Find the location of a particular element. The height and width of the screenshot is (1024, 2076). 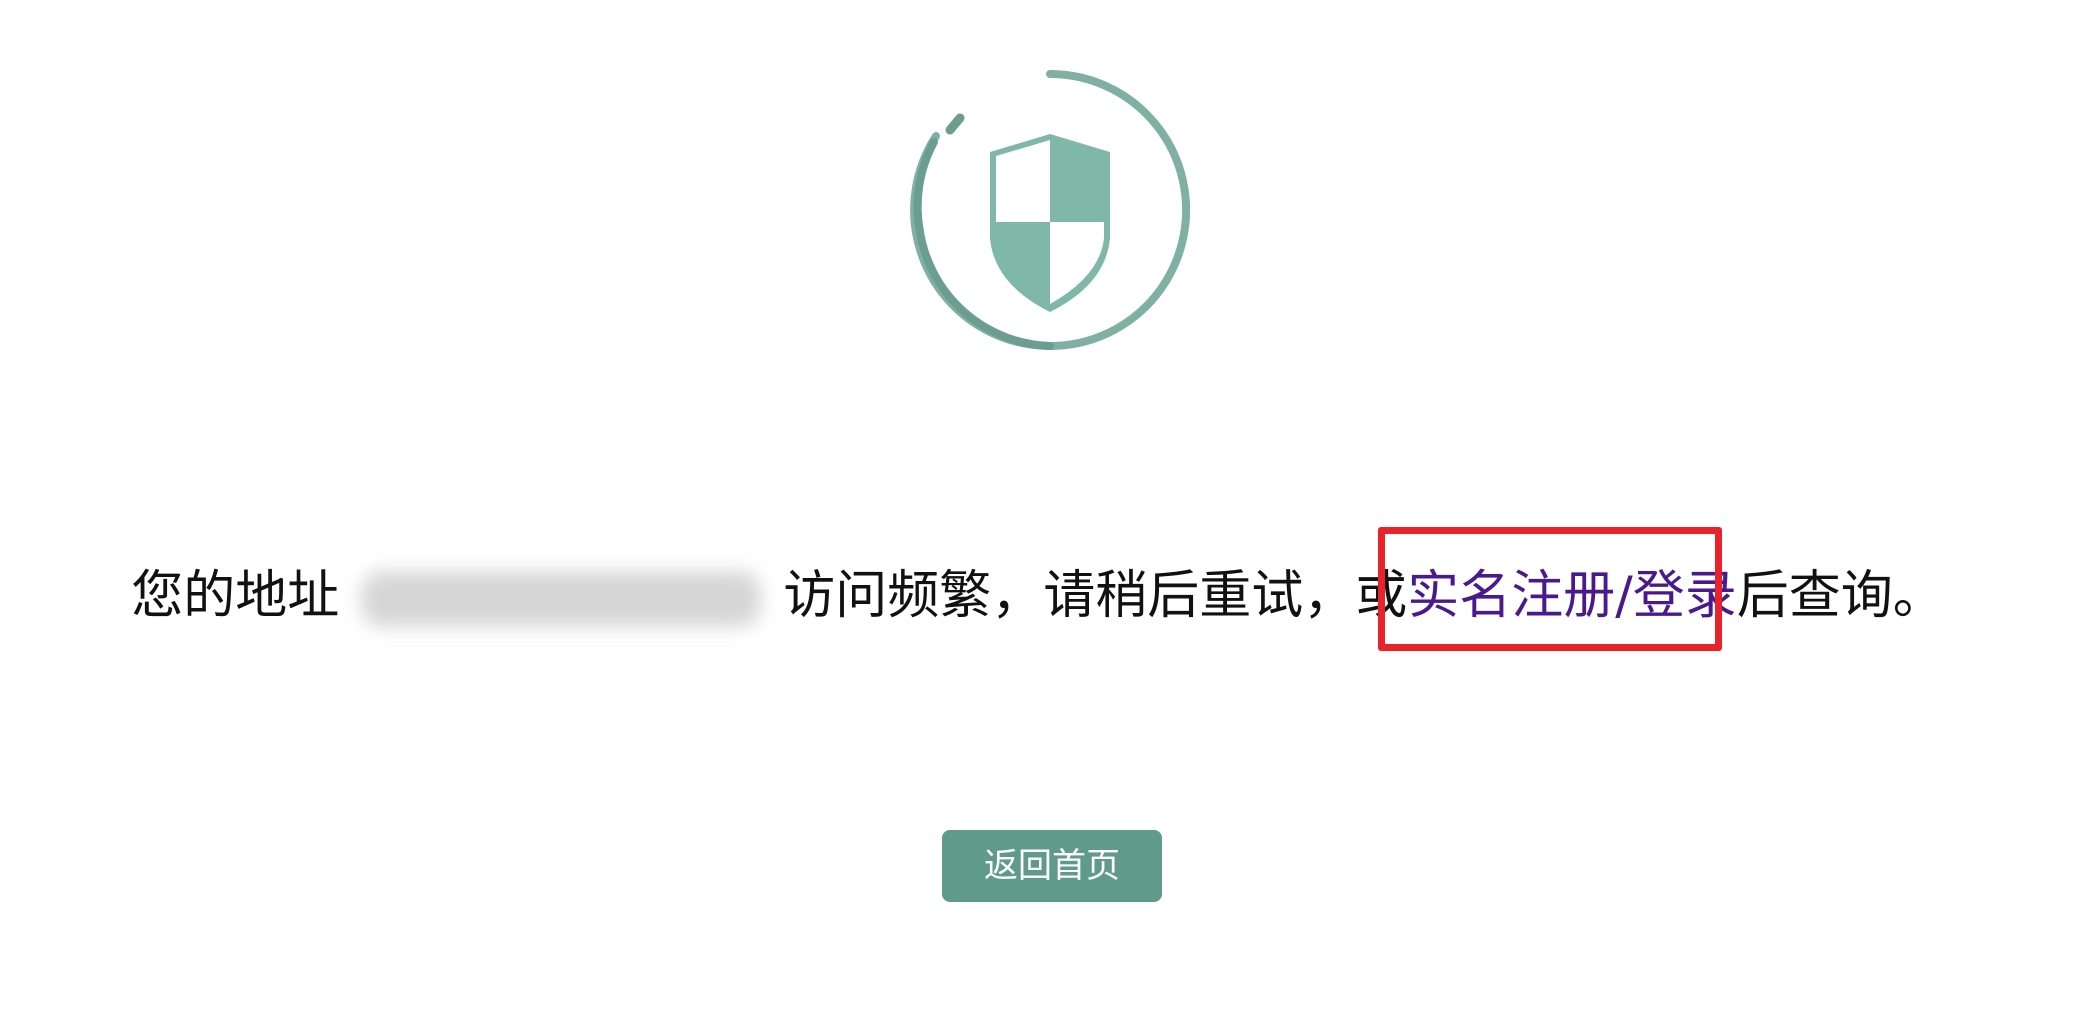

rate-limit-message: 您的地址 访问频繁，请稍后重试，或实名注册/登录后查询。 is located at coordinates (1038, 596).